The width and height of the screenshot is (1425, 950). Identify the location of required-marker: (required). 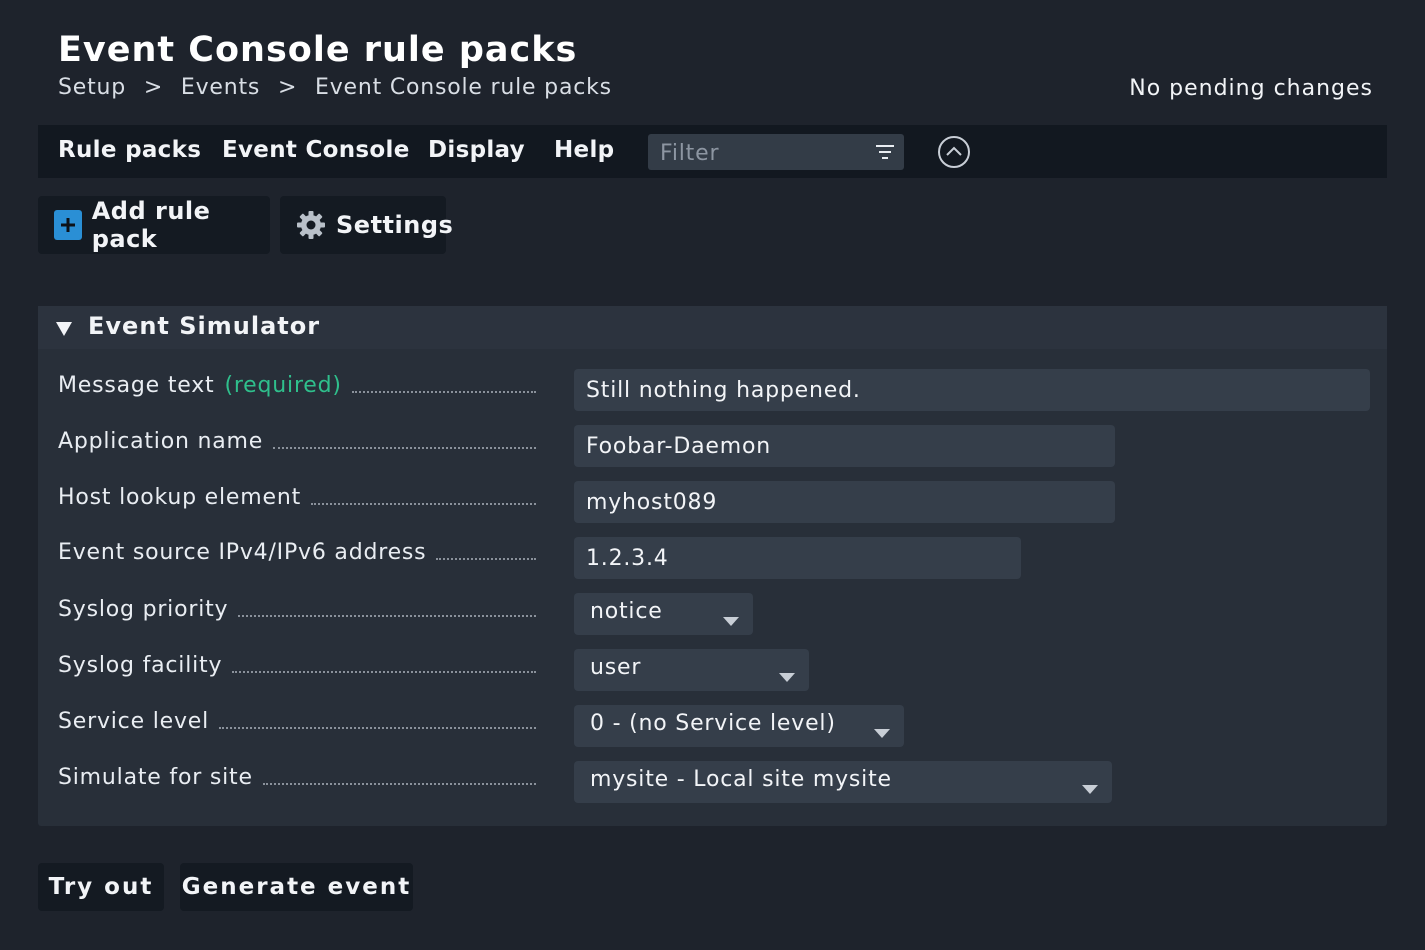
(283, 385).